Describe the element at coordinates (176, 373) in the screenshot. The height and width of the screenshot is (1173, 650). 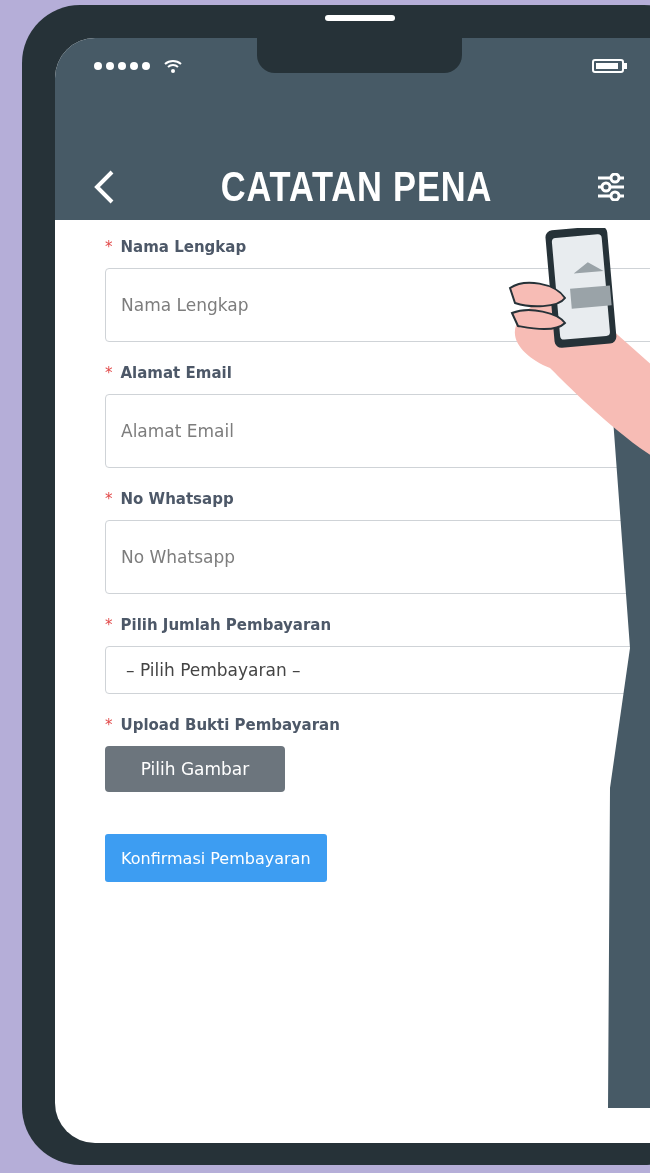
I see `field-label: Alamat Email` at that location.